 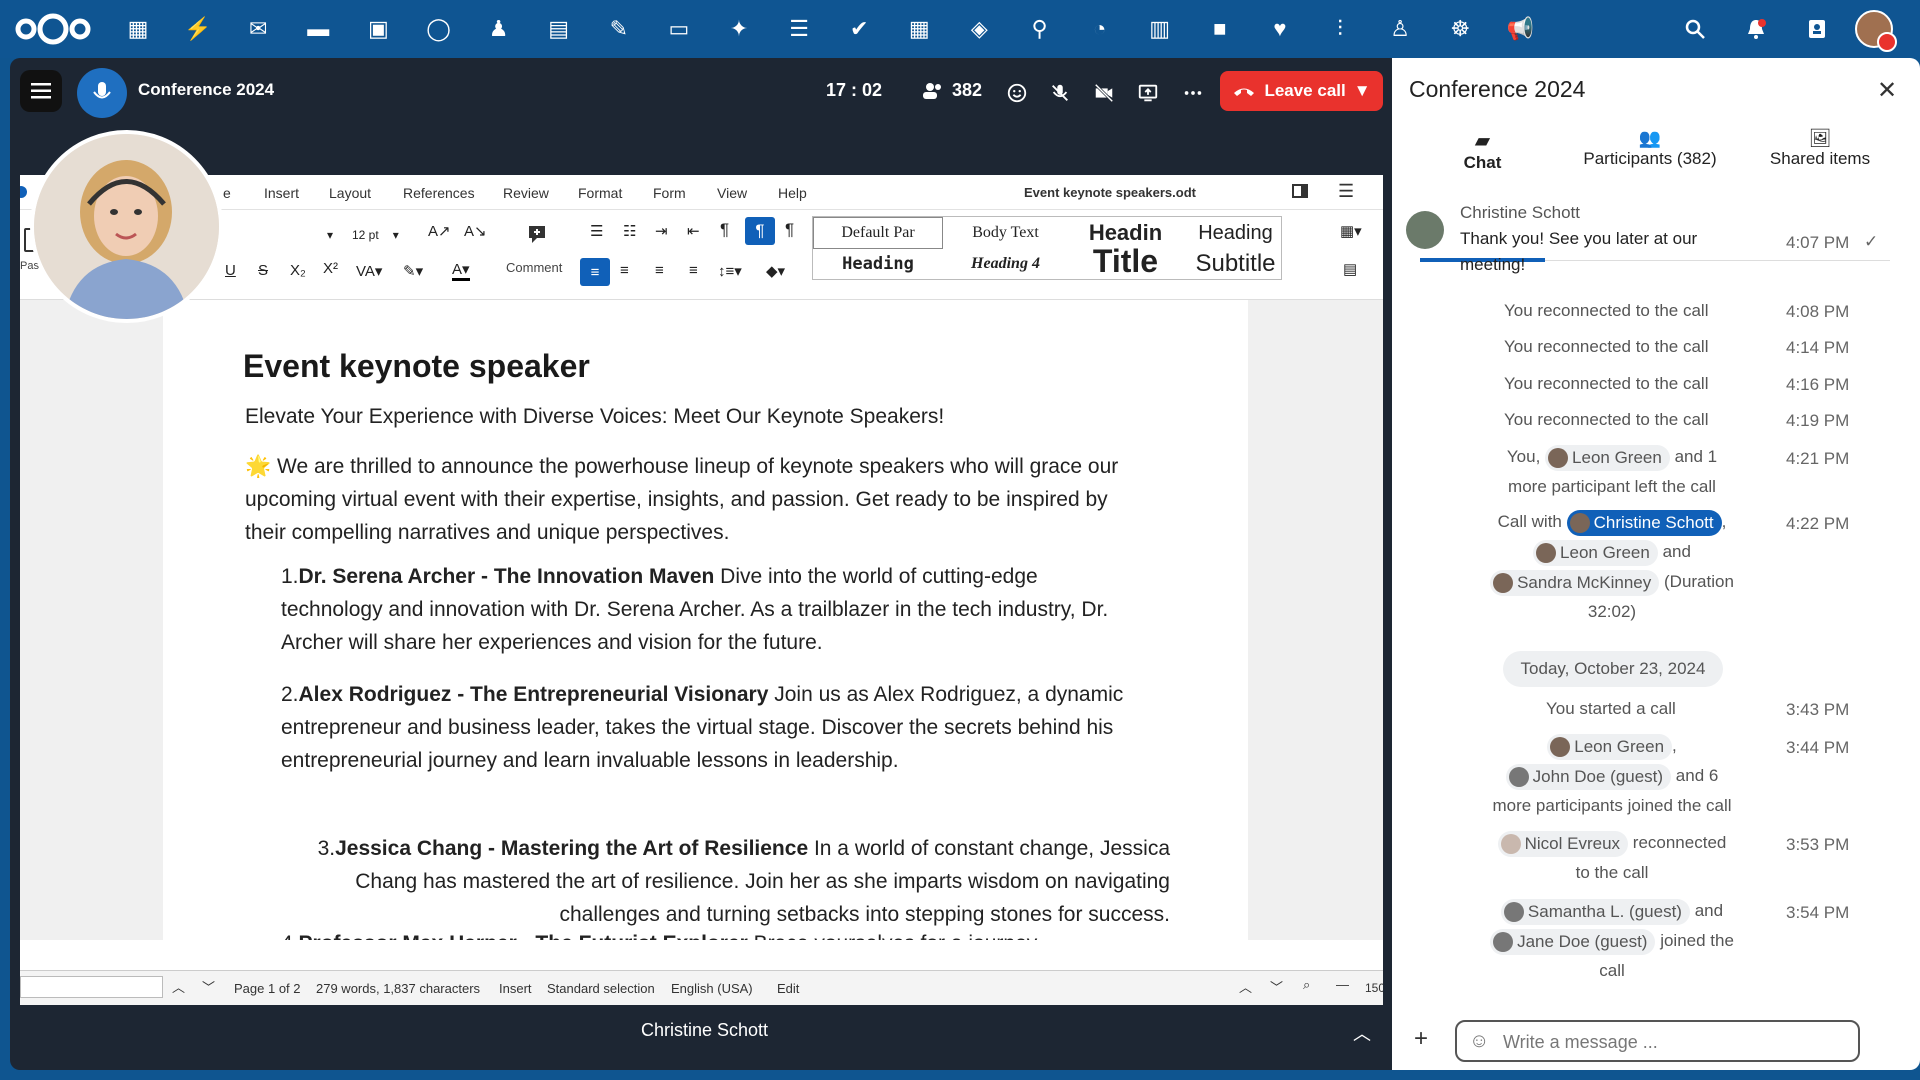 I want to click on page-down-icon: ﹀, so click(x=1276, y=986).